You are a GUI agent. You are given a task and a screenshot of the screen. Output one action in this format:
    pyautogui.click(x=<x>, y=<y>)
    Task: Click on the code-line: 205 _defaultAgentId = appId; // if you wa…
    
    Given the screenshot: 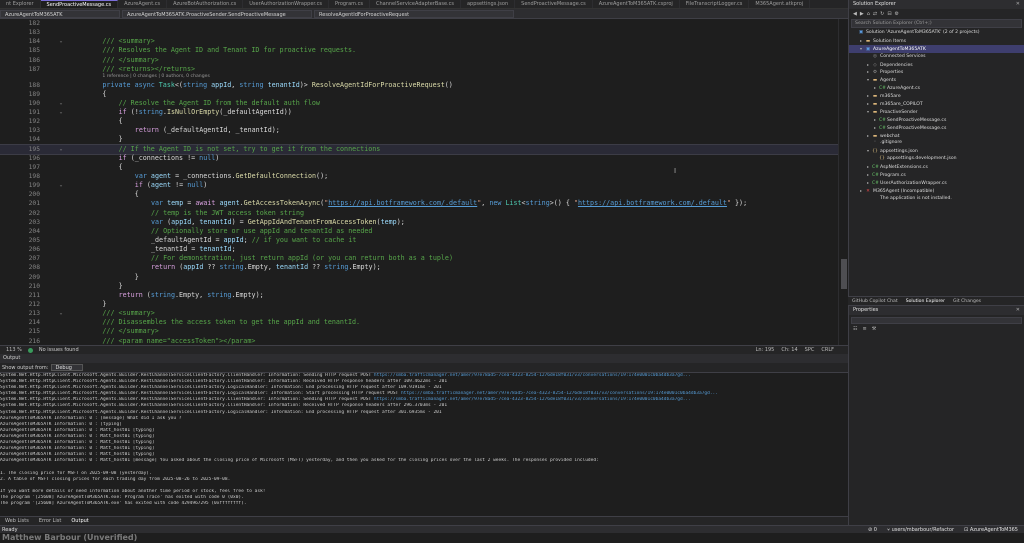 What is the action you would take?
    pyautogui.click(x=424, y=240)
    